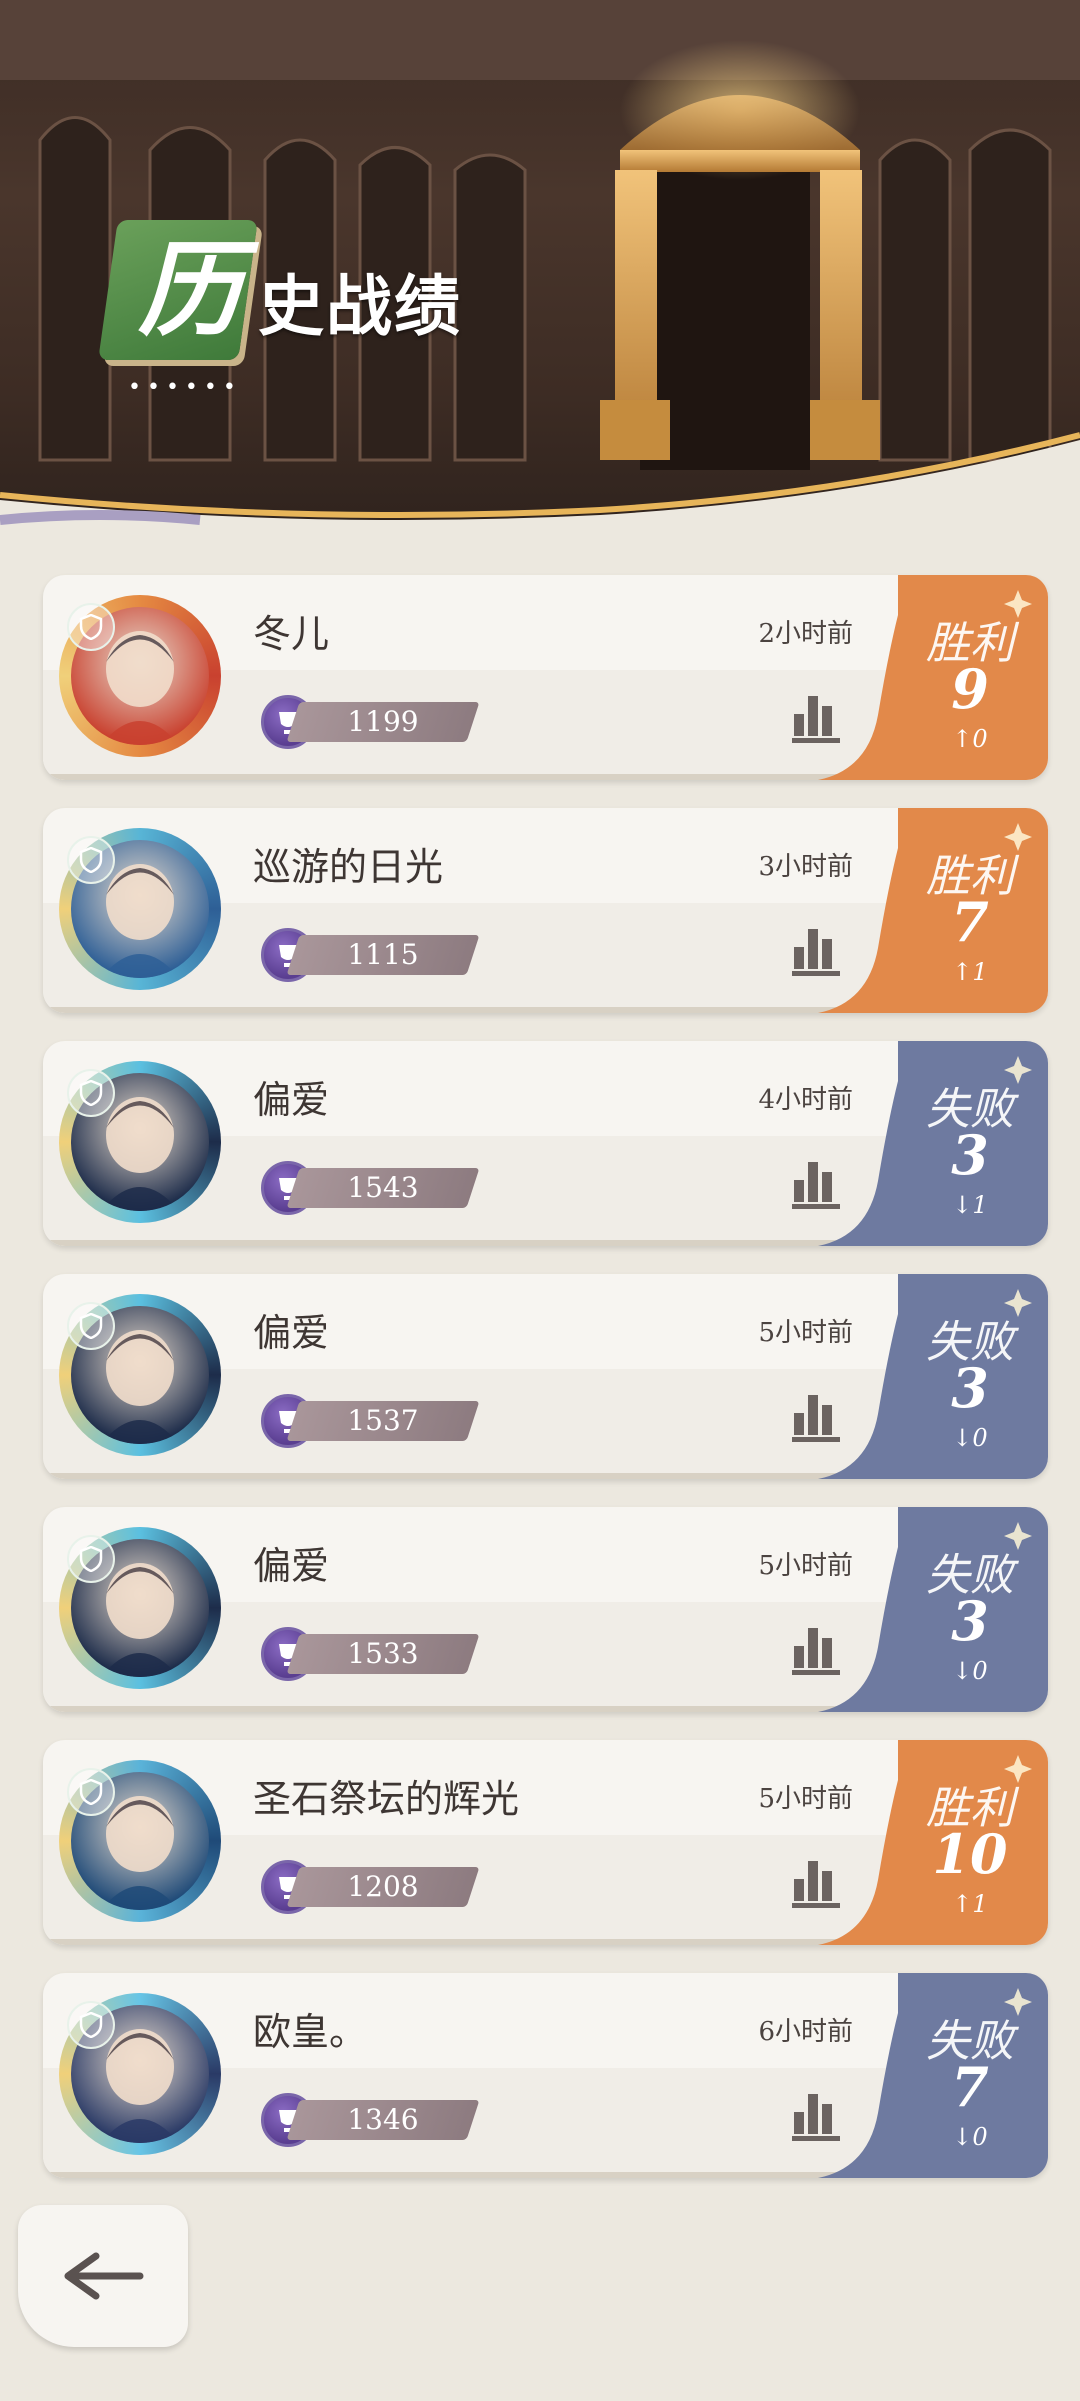 The height and width of the screenshot is (2401, 1080). Describe the element at coordinates (545, 910) in the screenshot. I see `match-record-card: 巡游的日光 3小时前 1115 胜利 7 ↑1` at that location.